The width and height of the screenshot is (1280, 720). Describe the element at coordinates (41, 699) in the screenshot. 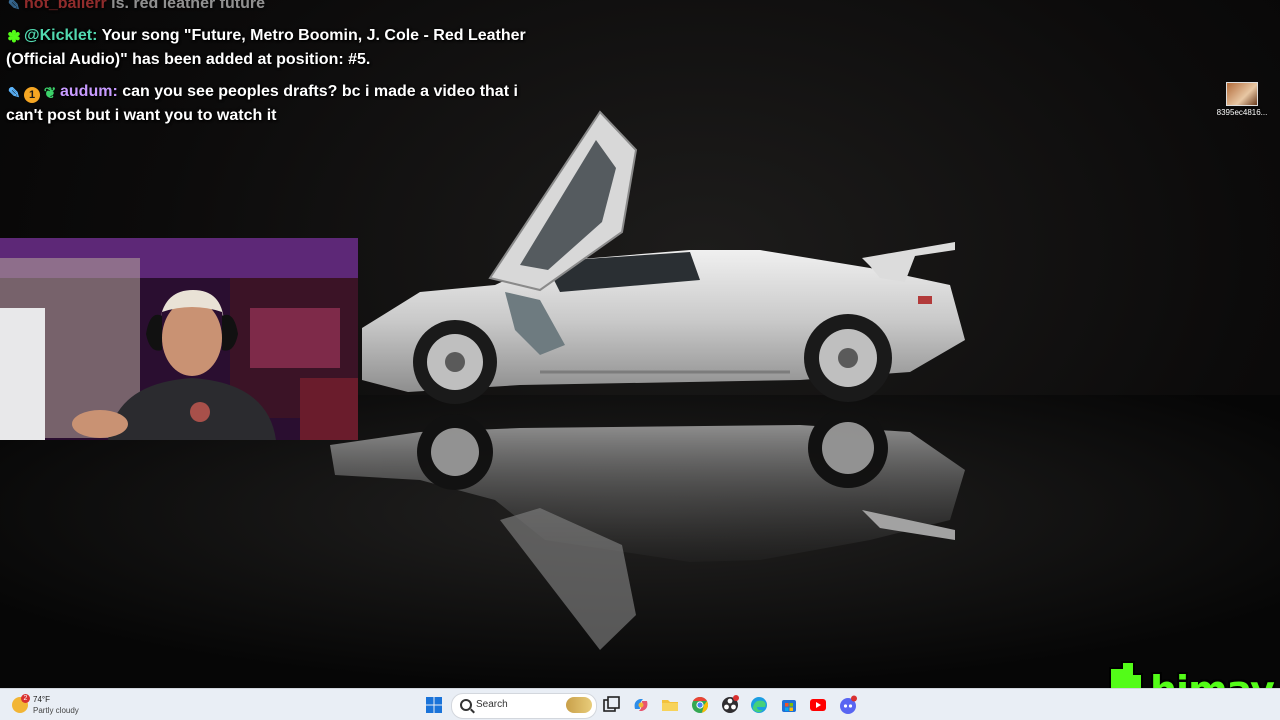

I see `weather-temp: 74°F` at that location.